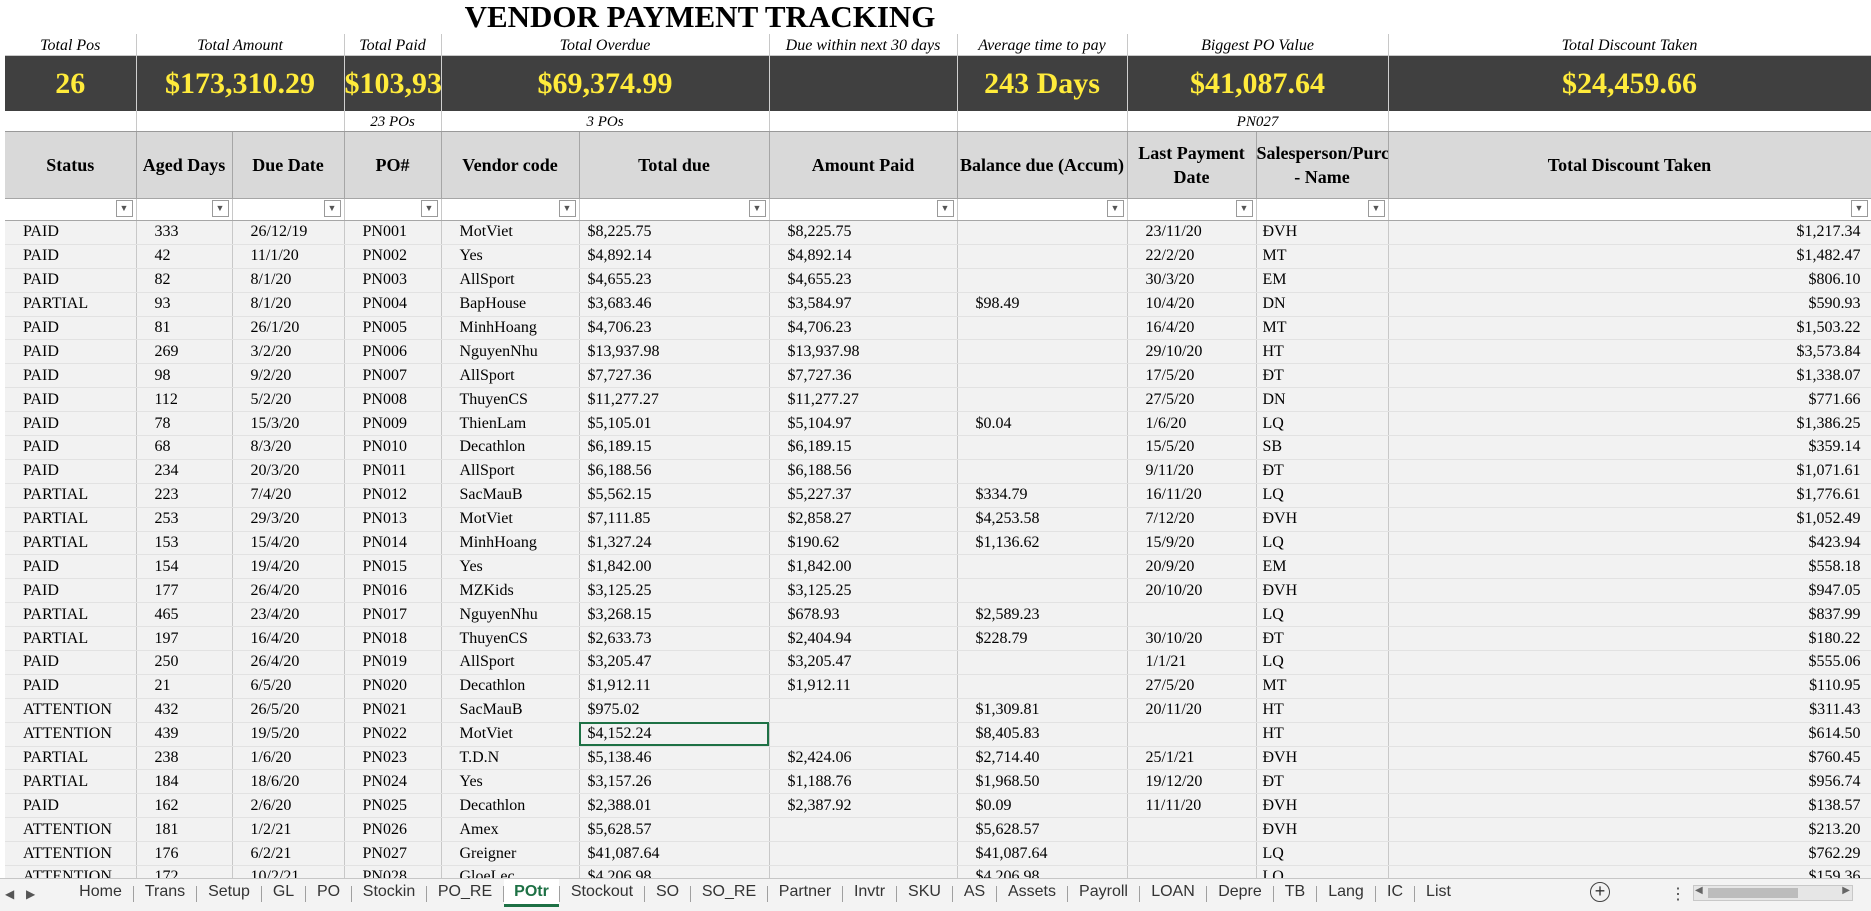  I want to click on table-cell: 26/12/19, so click(288, 232).